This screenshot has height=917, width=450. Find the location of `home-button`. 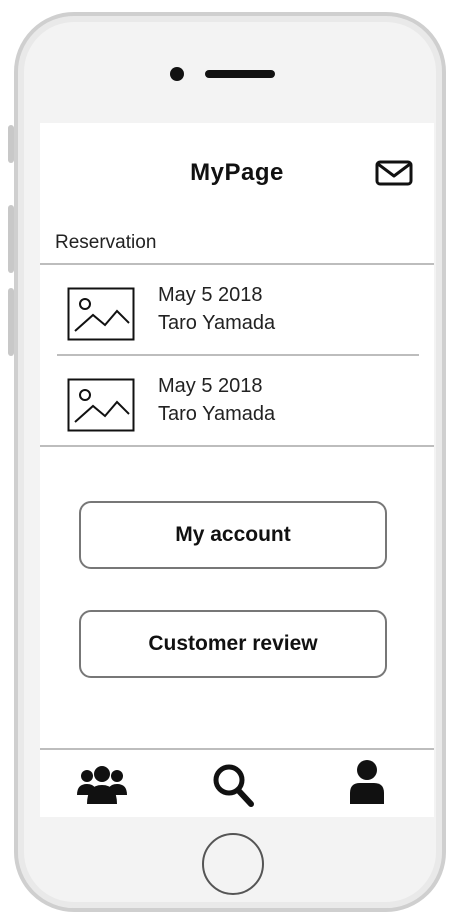

home-button is located at coordinates (233, 864).